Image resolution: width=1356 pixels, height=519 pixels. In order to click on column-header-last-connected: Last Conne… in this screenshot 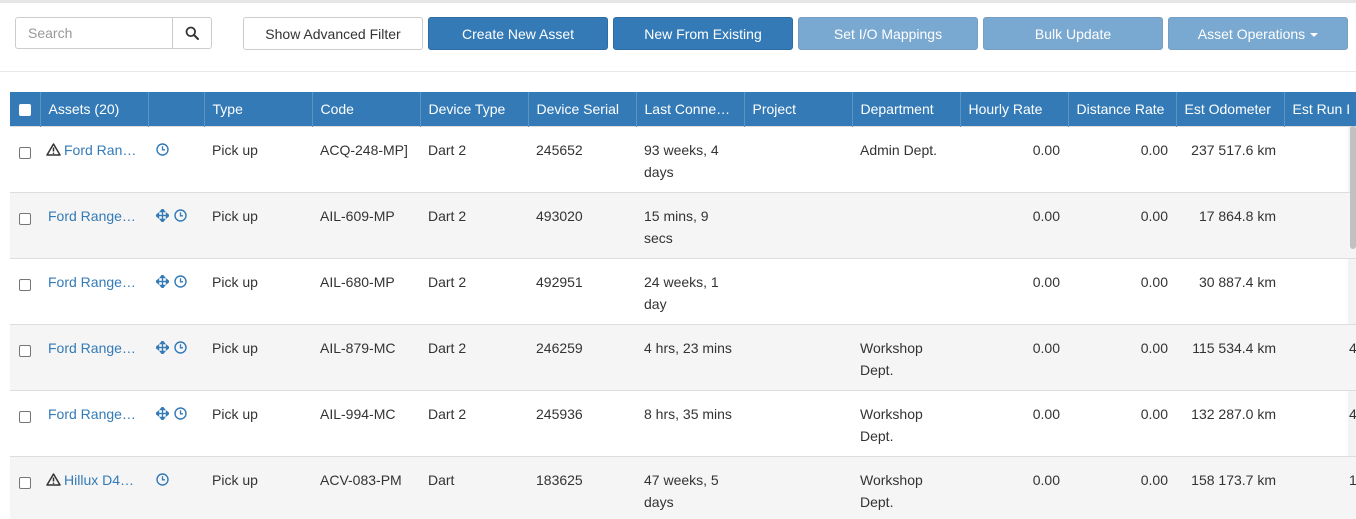, I will do `click(690, 109)`.